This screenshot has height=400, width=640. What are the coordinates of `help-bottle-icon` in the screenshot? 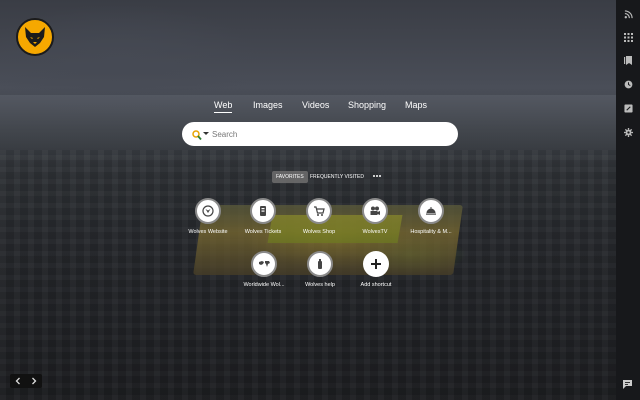 It's located at (320, 264).